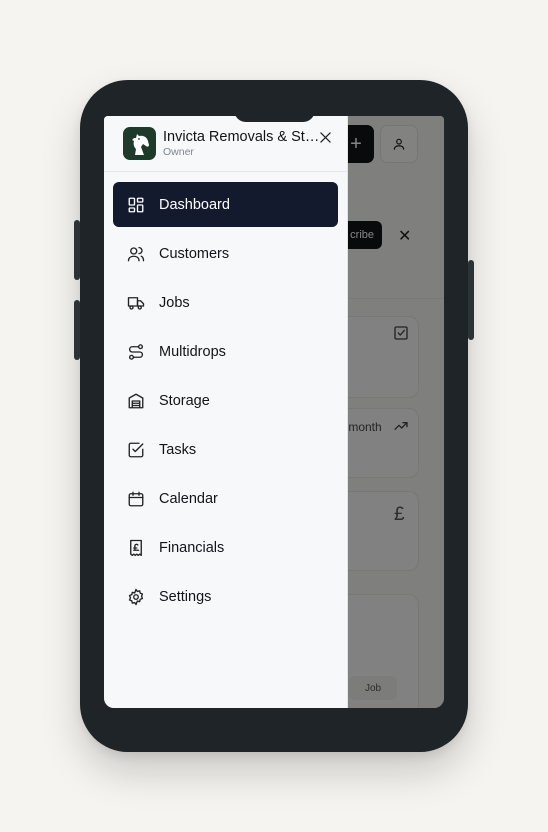  Describe the element at coordinates (244, 137) in the screenshot. I see `business-name: Invicta Removals & Storage` at that location.